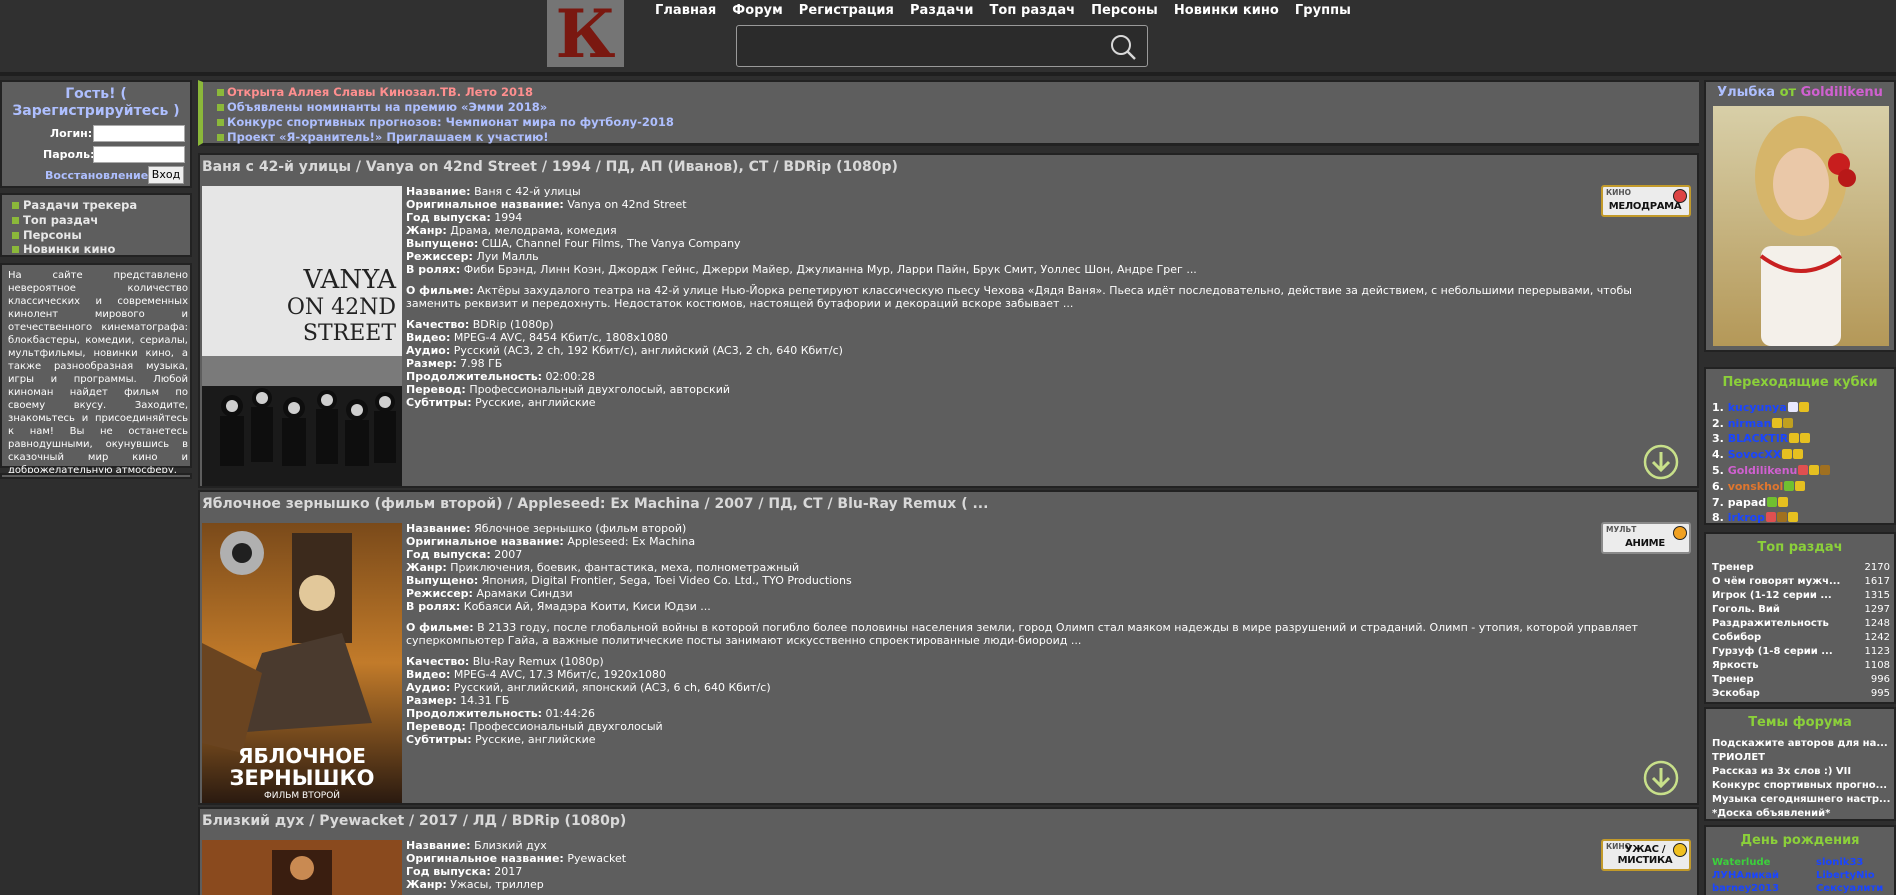  I want to click on badge-type: КИНО, so click(1619, 192).